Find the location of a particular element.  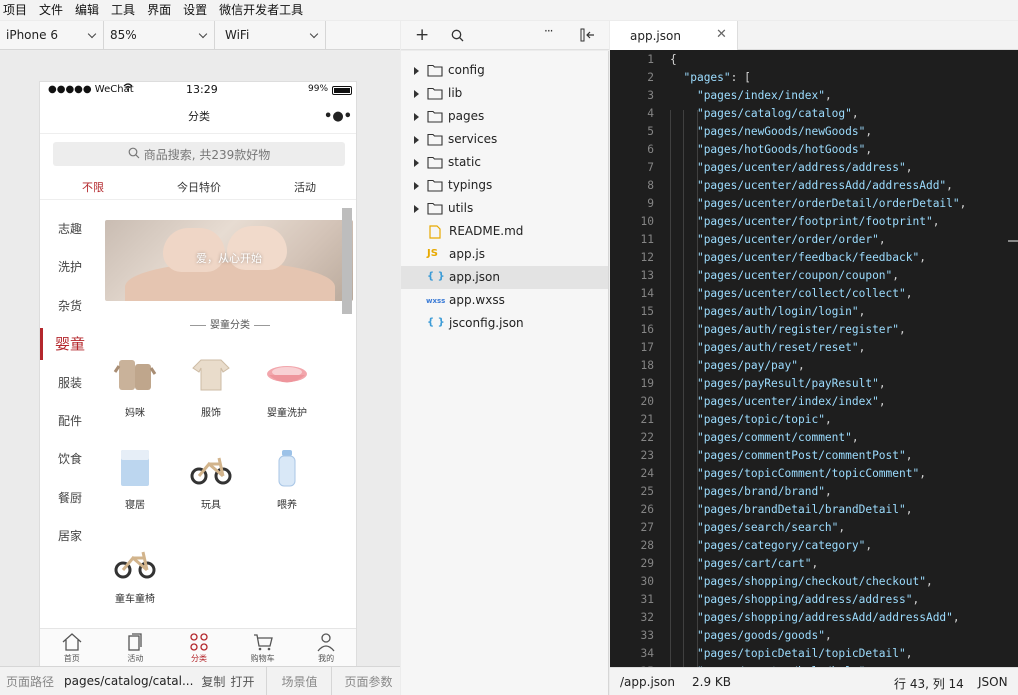

collapse-panel-icon is located at coordinates (588, 36).